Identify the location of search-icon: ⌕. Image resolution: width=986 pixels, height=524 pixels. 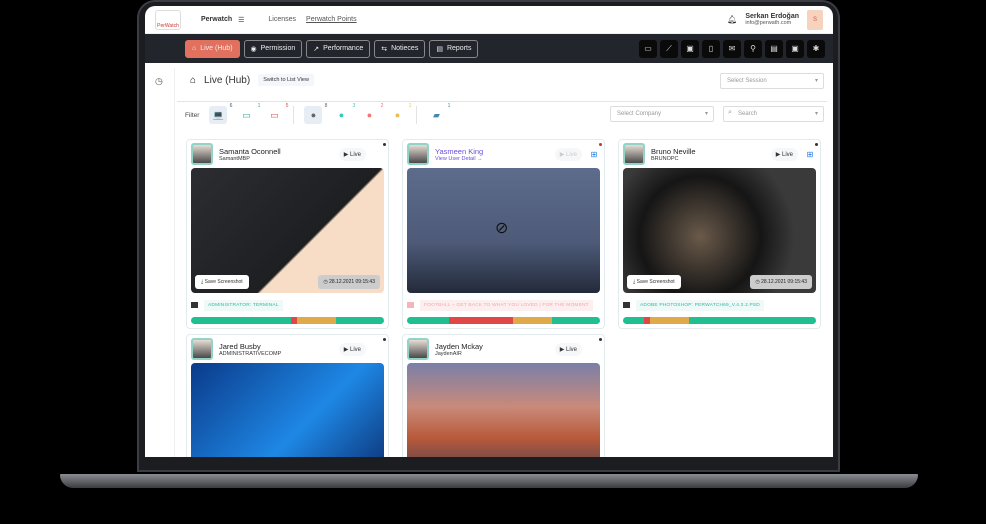
(730, 112).